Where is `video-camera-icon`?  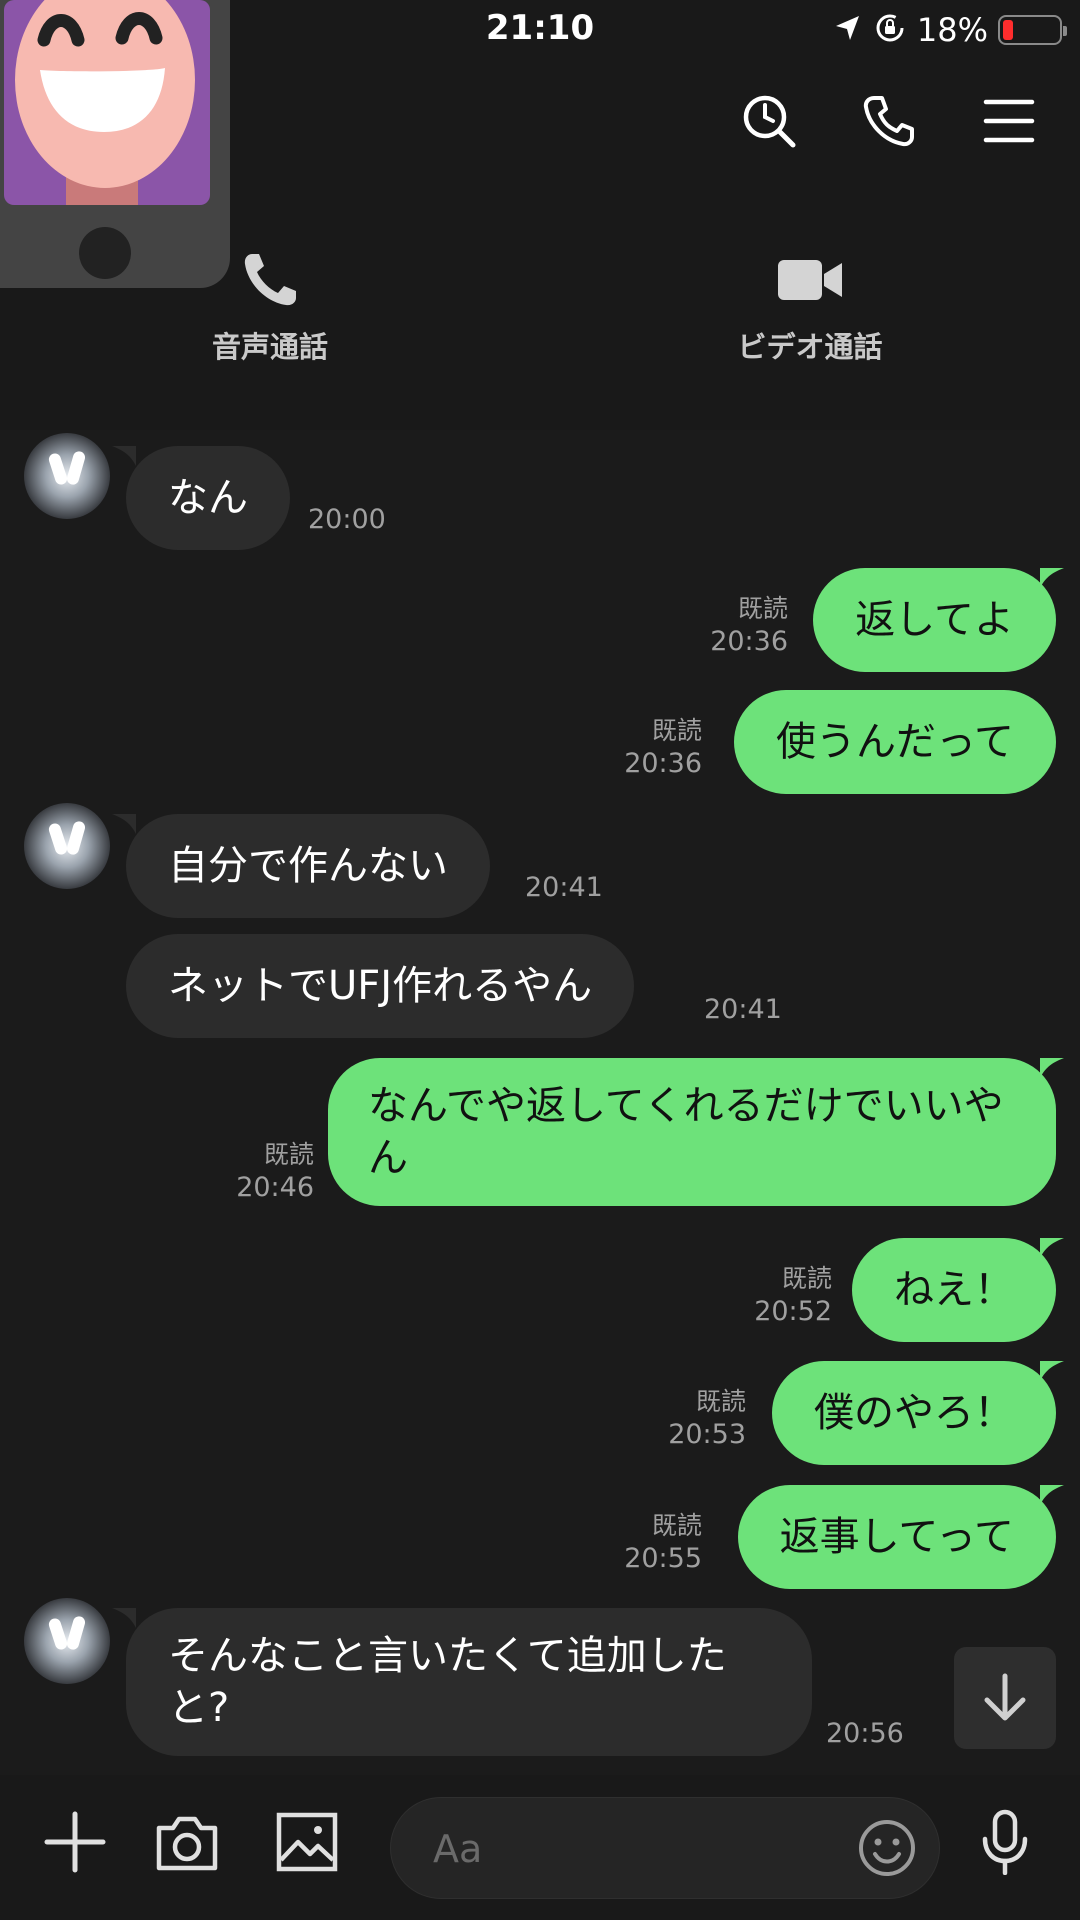
video-camera-icon is located at coordinates (810, 280).